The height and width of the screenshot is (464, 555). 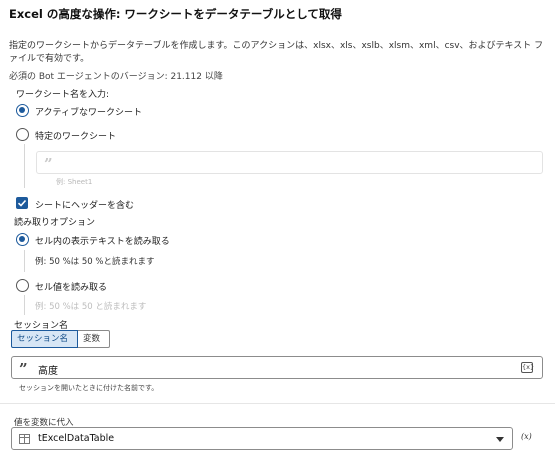 I want to click on insert-variable-icon: {x}, so click(x=527, y=367).